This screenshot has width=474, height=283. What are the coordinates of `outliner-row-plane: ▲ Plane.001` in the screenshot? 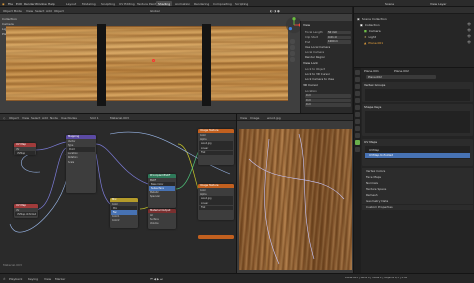 It's located at (373, 42).